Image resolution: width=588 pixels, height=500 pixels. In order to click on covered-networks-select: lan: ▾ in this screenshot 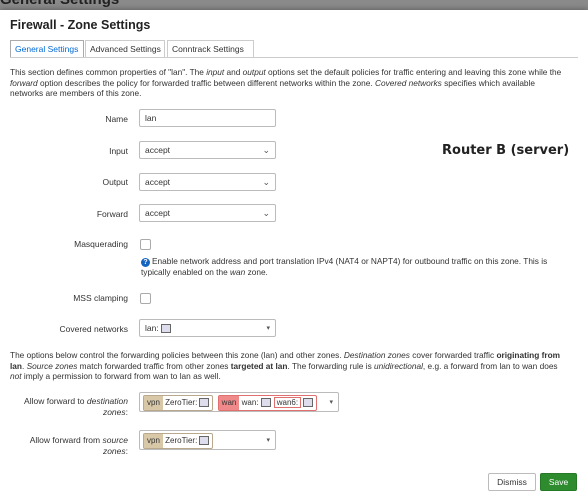, I will do `click(207, 328)`.